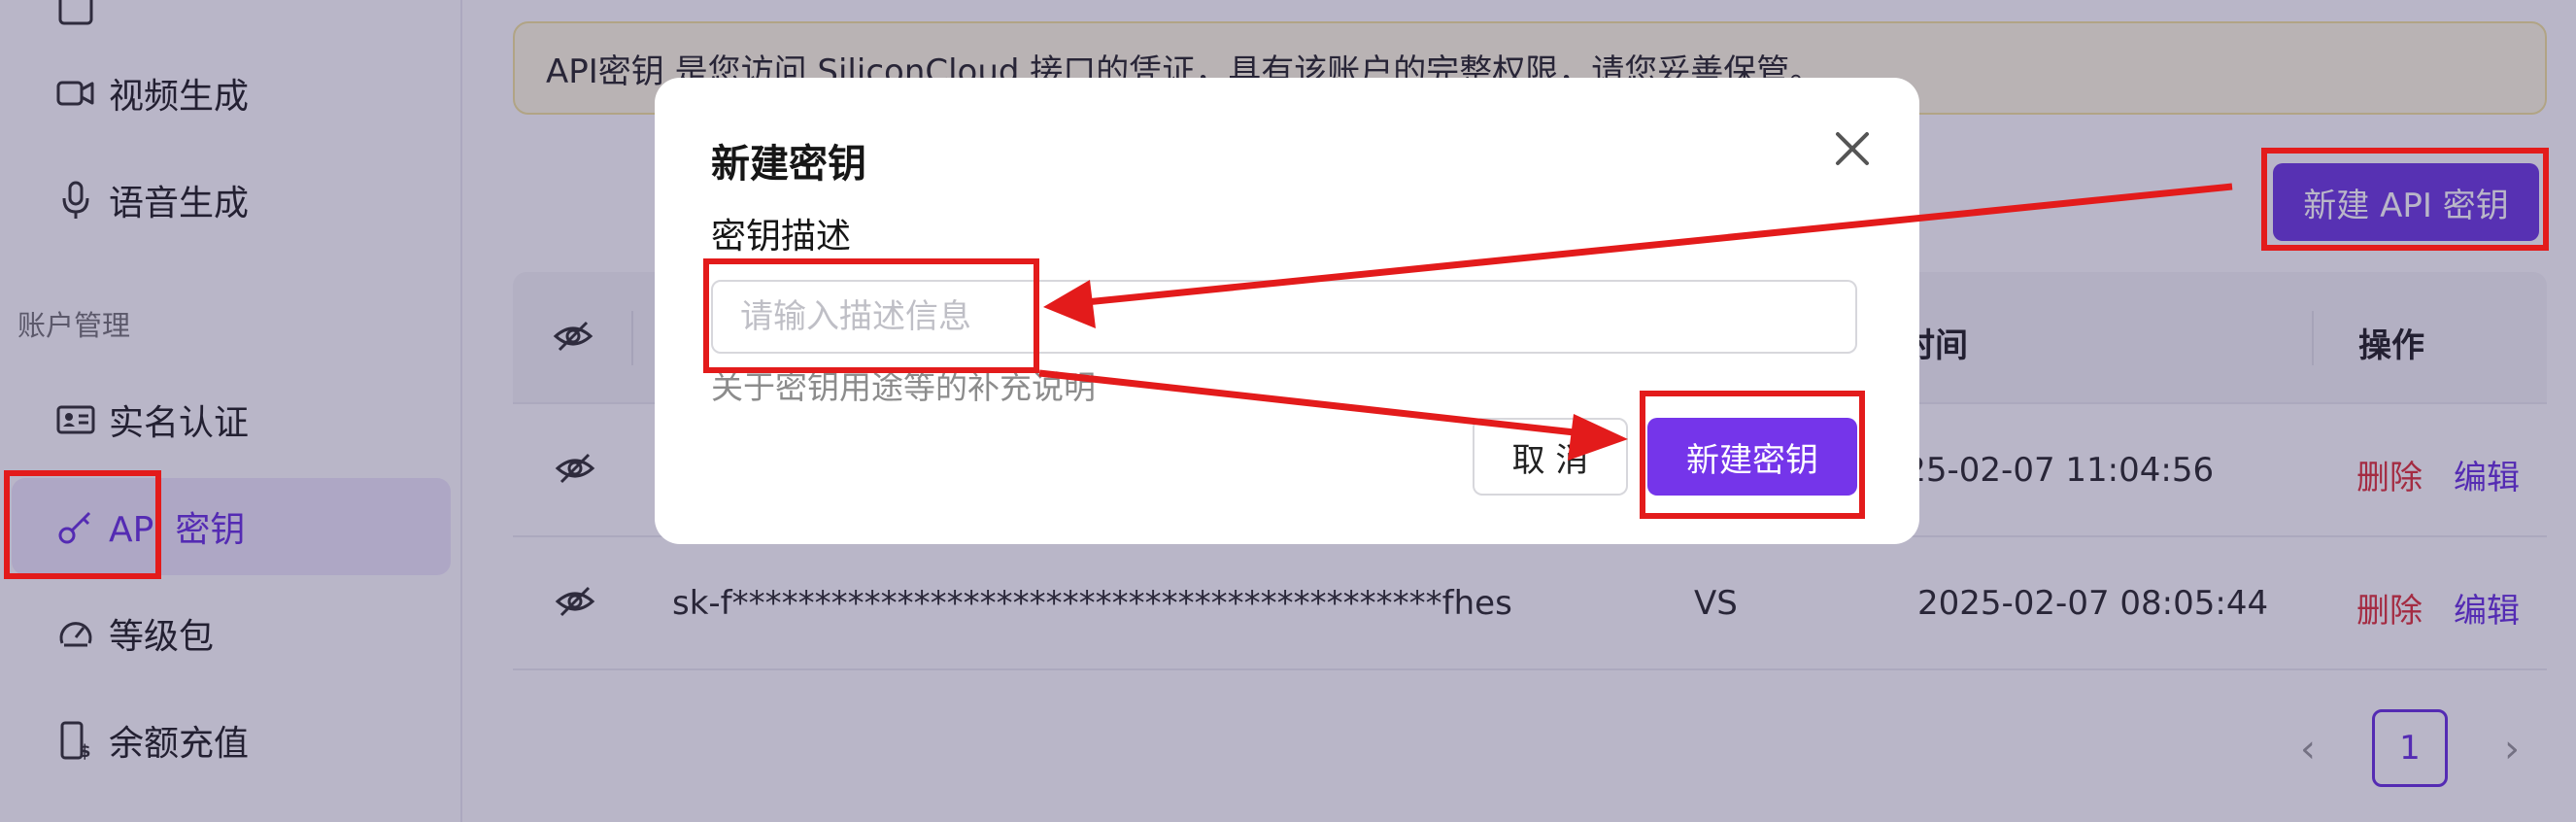 The width and height of the screenshot is (2576, 822). Describe the element at coordinates (788, 164) in the screenshot. I see `dialog-title: 新建密钥` at that location.